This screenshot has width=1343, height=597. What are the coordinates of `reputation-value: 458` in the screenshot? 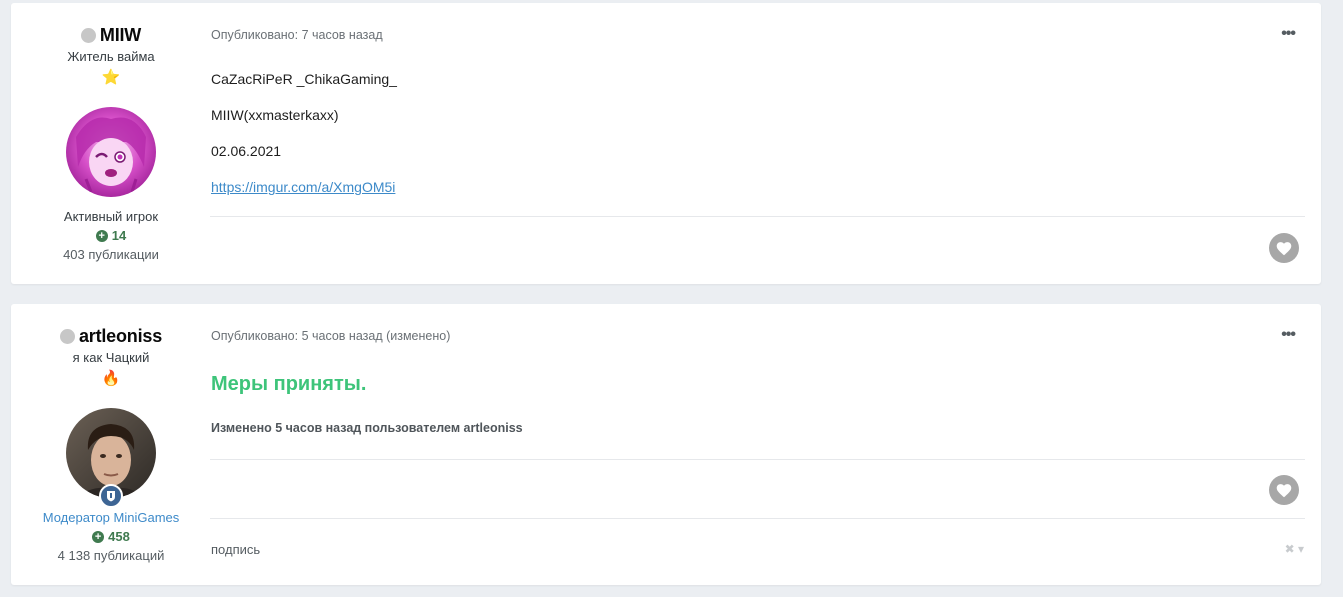 It's located at (119, 536).